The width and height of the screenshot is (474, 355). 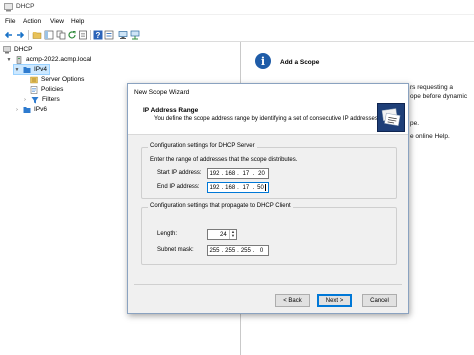 I want to click on tree-item-server-options: Server Options, so click(x=57, y=79).